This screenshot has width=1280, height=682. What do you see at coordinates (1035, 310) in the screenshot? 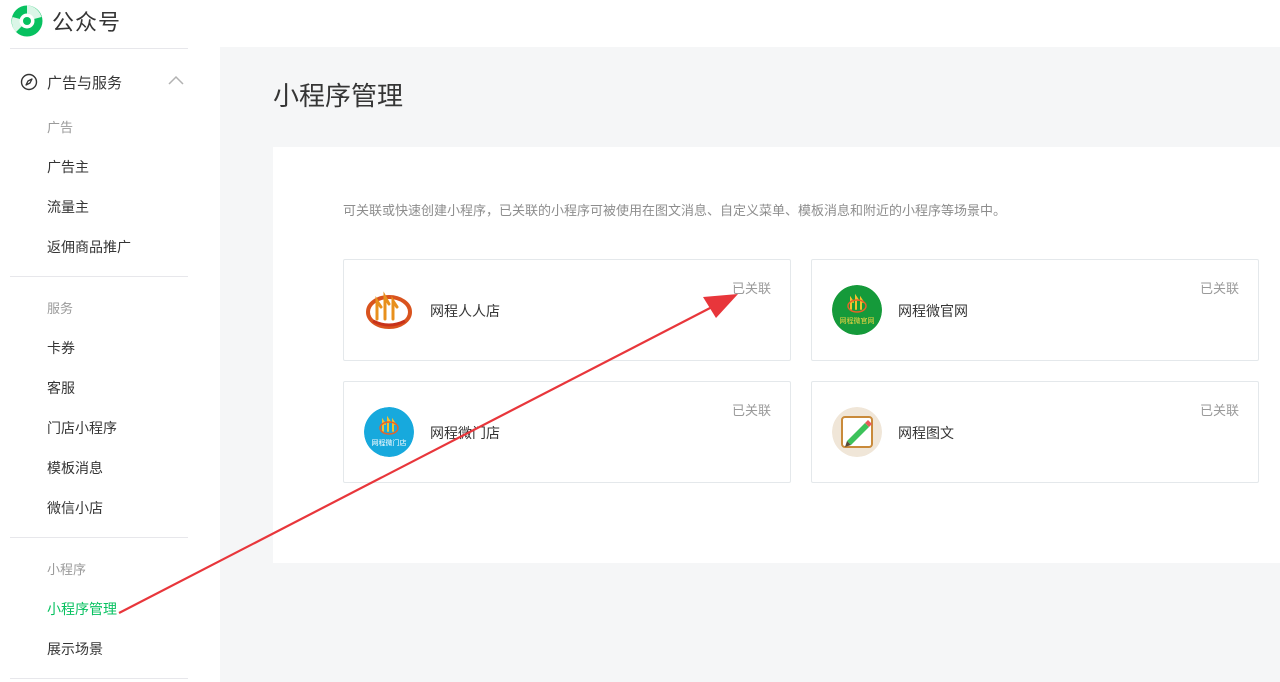
I see `mini-program-card: 网程微官网 网程微官网 已关联` at bounding box center [1035, 310].